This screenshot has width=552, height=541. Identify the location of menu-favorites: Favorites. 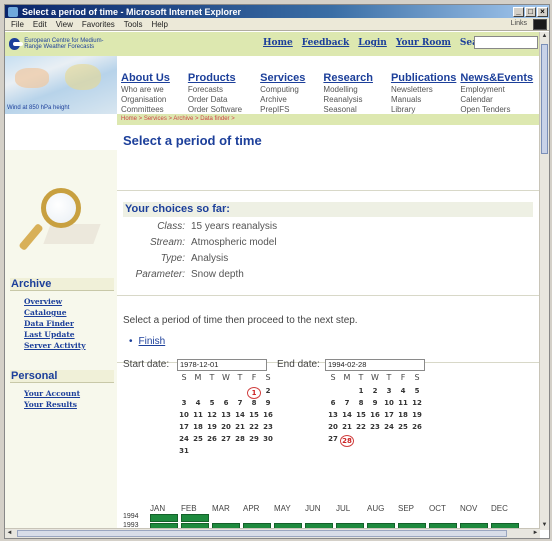
(98, 24).